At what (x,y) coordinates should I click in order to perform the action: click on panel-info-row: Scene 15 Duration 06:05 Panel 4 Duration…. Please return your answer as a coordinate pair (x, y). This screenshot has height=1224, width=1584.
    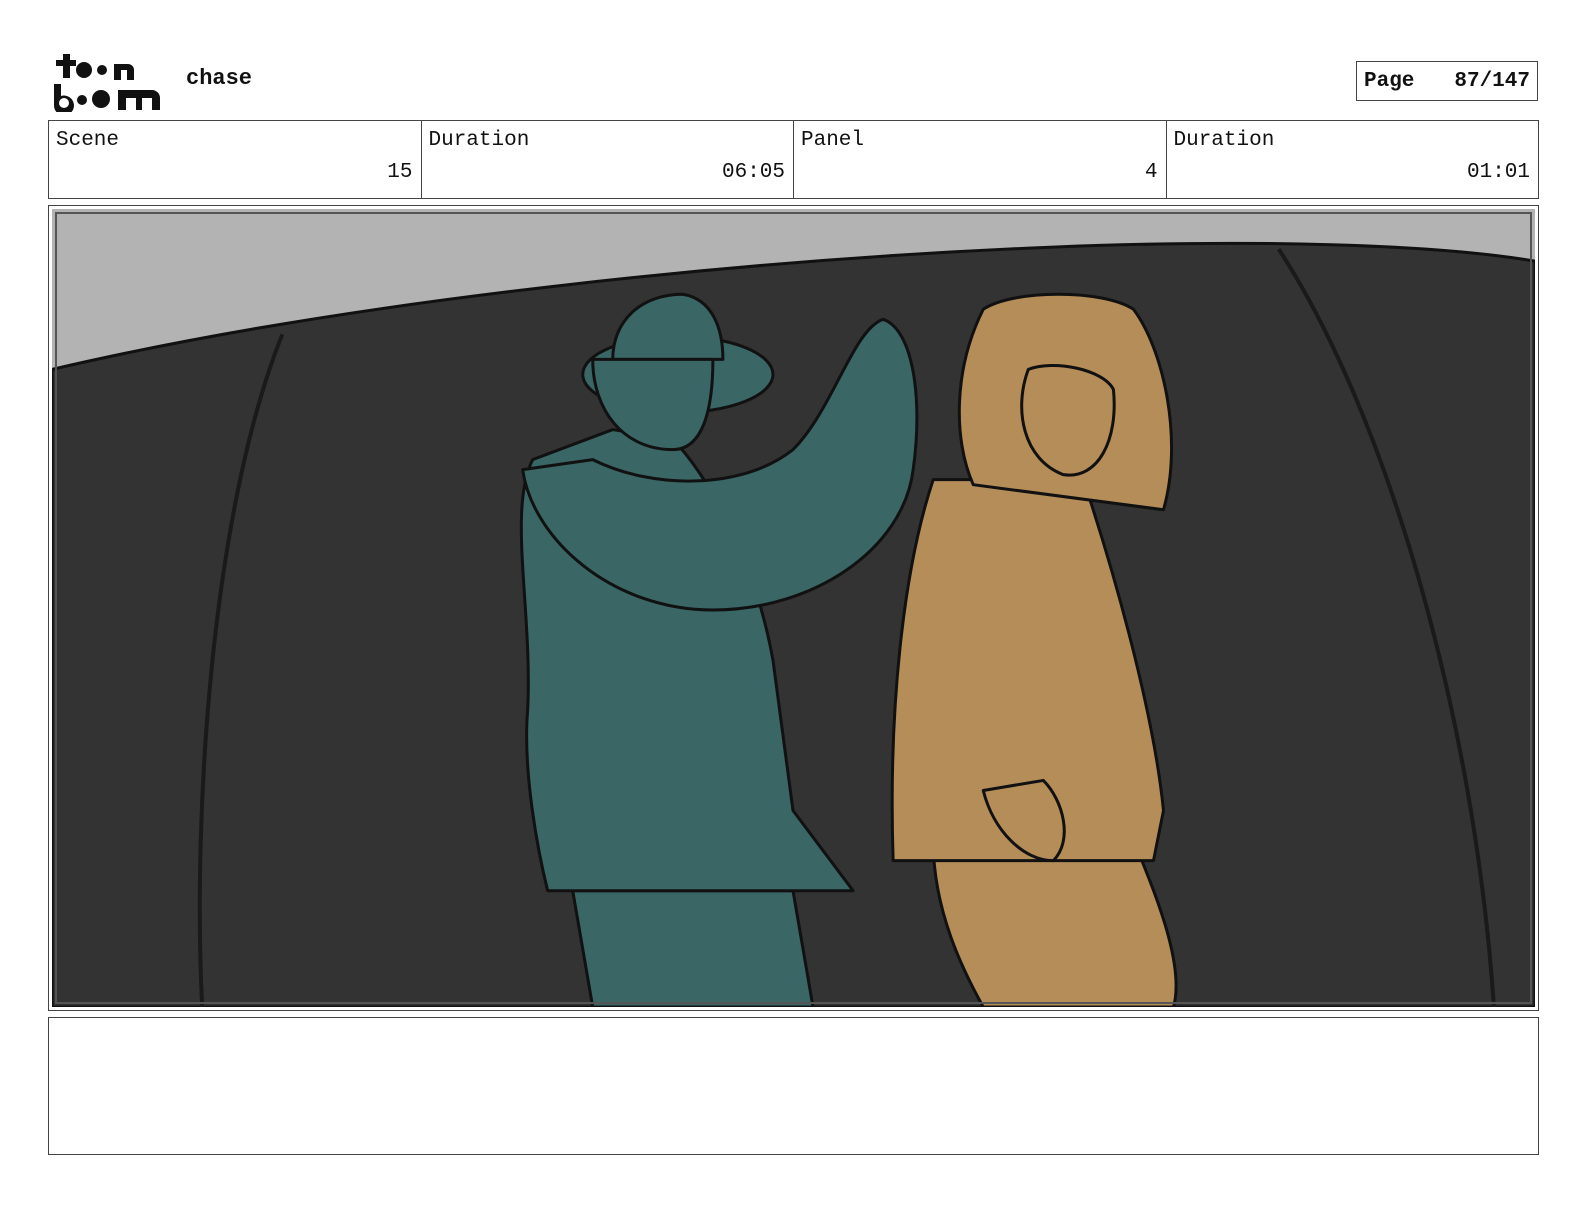
    Looking at the image, I should click on (793, 159).